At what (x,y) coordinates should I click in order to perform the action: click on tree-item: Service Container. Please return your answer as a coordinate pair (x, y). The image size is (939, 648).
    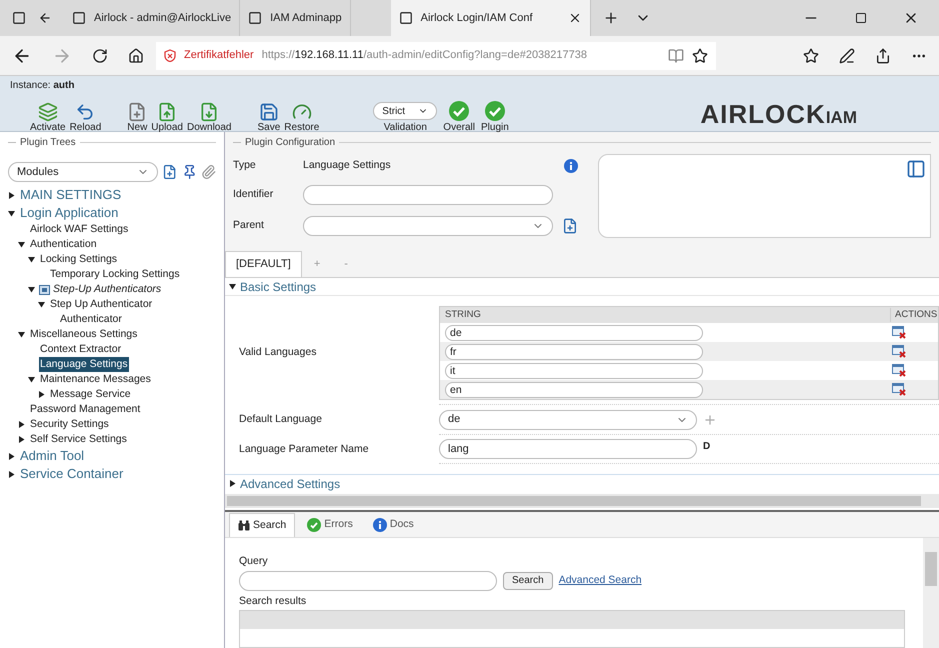
    Looking at the image, I should click on (71, 474).